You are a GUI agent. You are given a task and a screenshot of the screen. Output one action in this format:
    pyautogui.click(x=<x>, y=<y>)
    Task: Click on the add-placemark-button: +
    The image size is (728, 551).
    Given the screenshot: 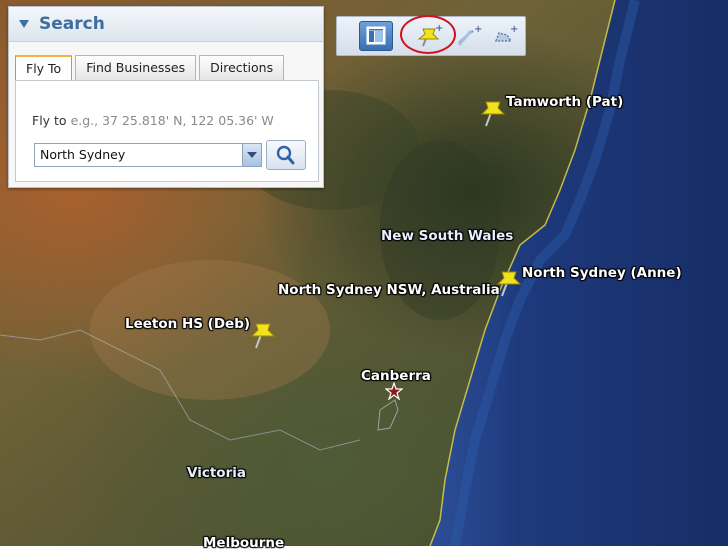 What is the action you would take?
    pyautogui.click(x=429, y=35)
    